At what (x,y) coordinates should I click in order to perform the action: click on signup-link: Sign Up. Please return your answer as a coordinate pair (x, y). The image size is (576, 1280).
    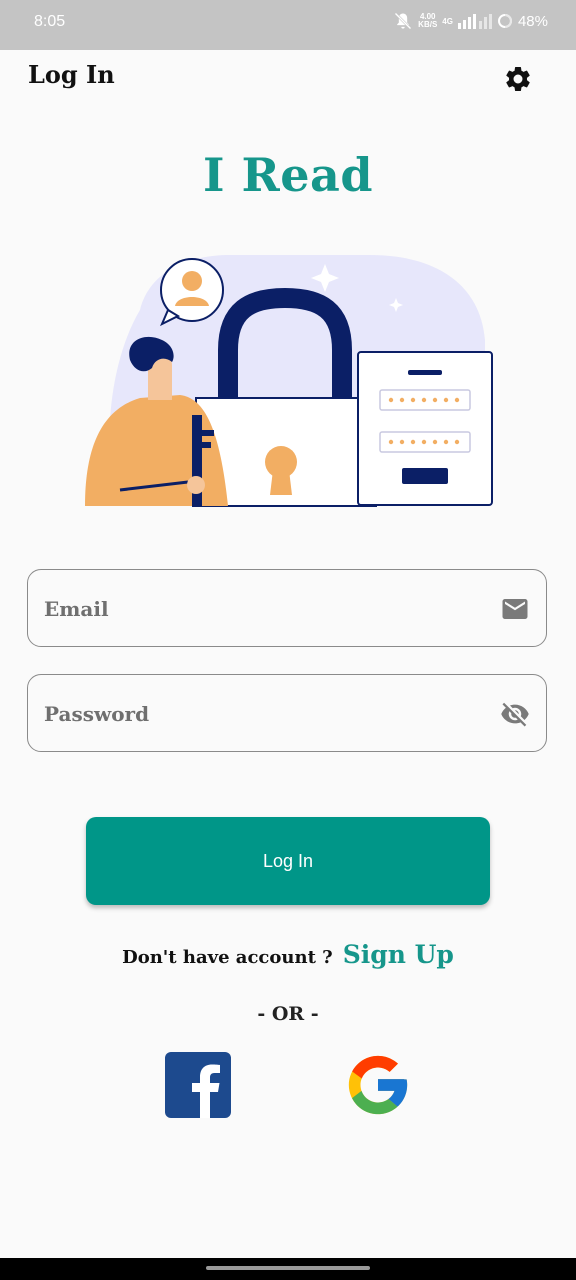
    Looking at the image, I should click on (398, 954).